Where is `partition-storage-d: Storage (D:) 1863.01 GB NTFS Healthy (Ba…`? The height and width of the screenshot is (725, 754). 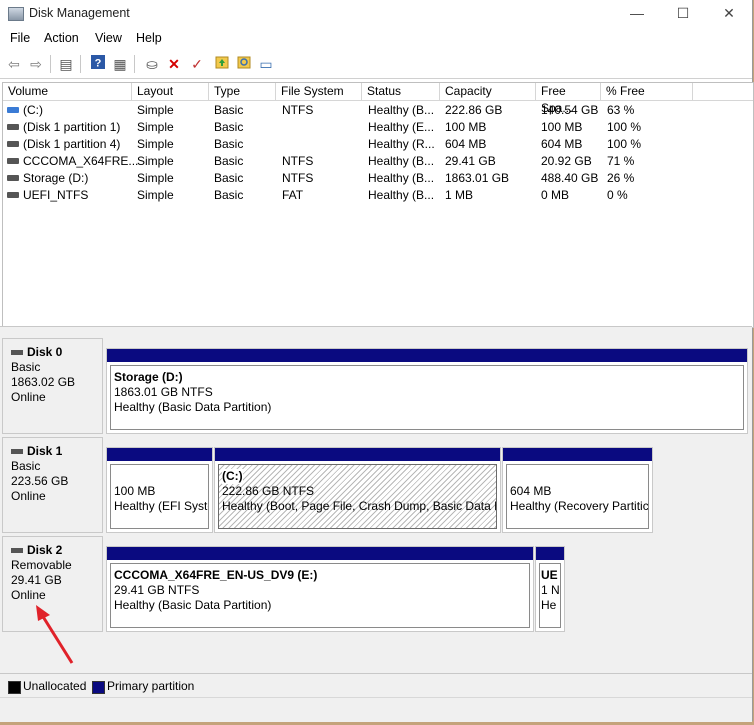 partition-storage-d: Storage (D:) 1863.01 GB NTFS Healthy (Ba… is located at coordinates (427, 391).